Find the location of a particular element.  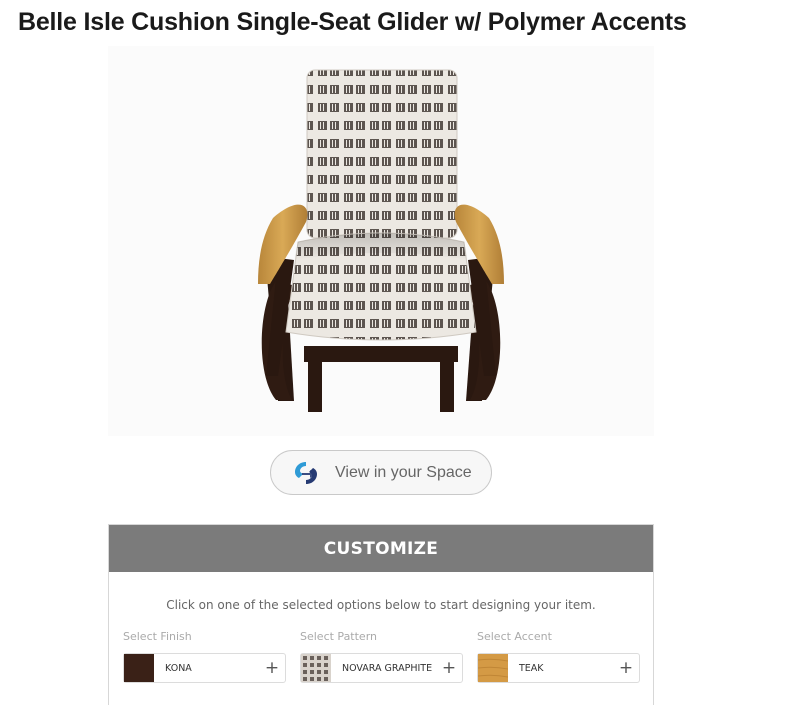

glider-chair-illustration is located at coordinates (381, 240).